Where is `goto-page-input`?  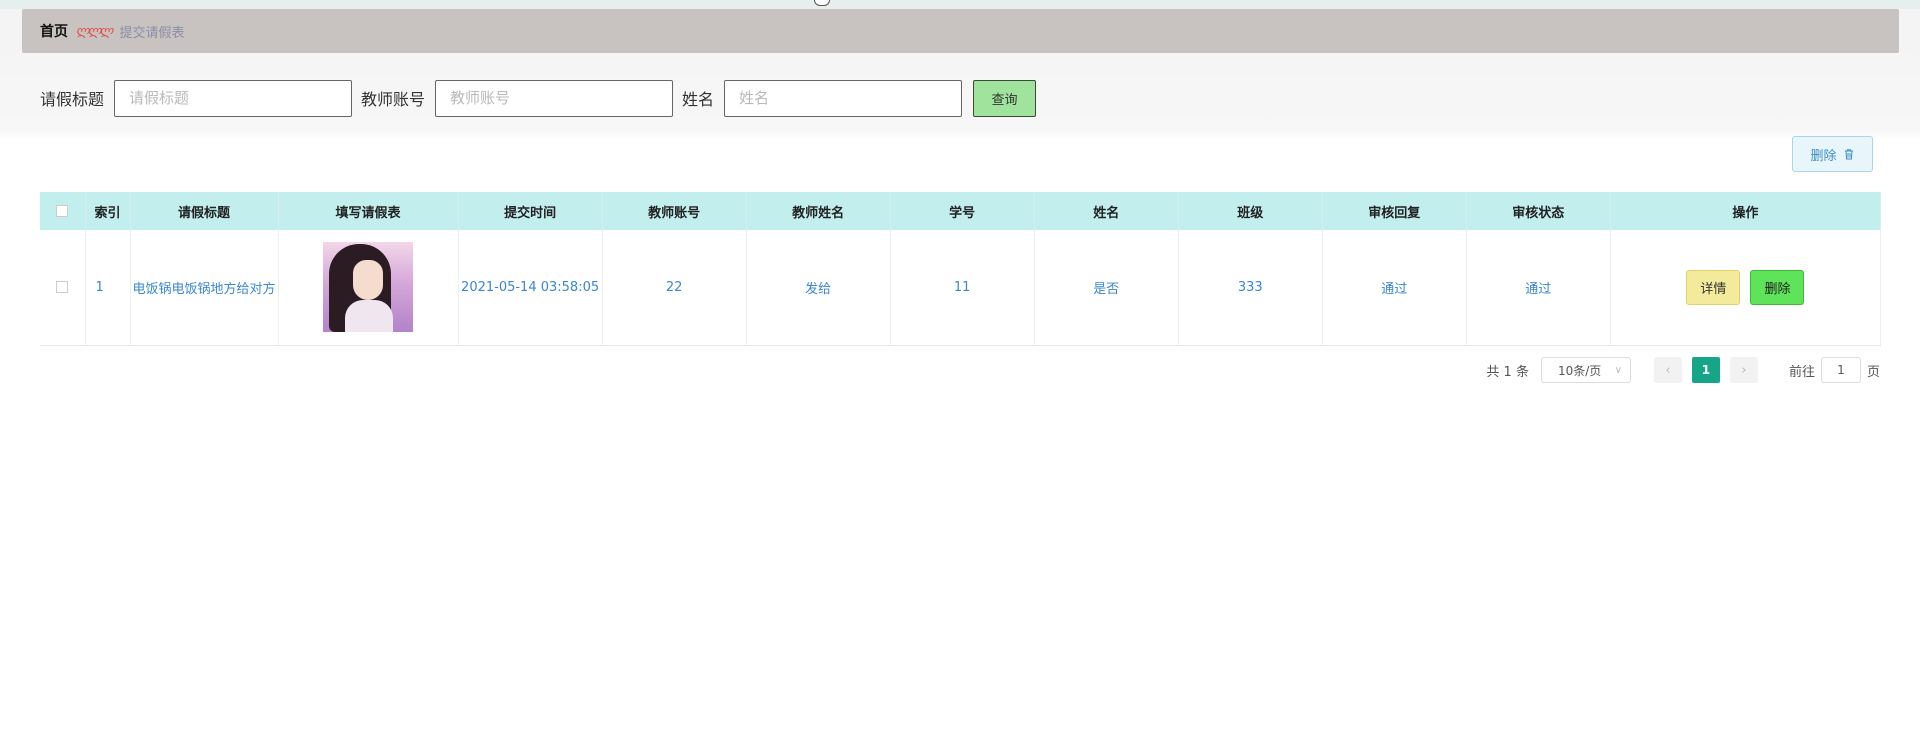 goto-page-input is located at coordinates (1840, 370).